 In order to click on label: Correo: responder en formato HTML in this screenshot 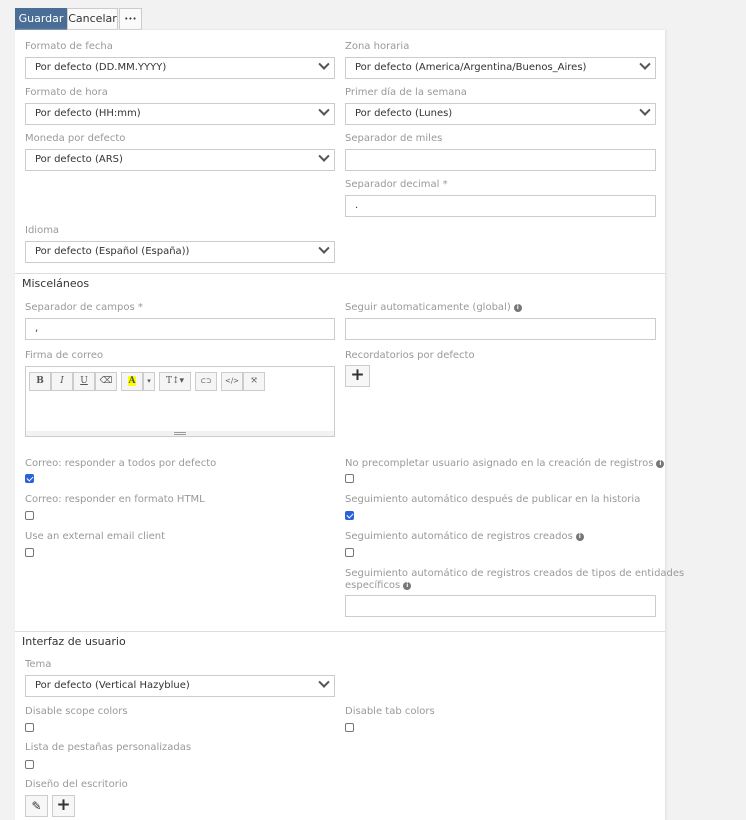, I will do `click(115, 499)`.